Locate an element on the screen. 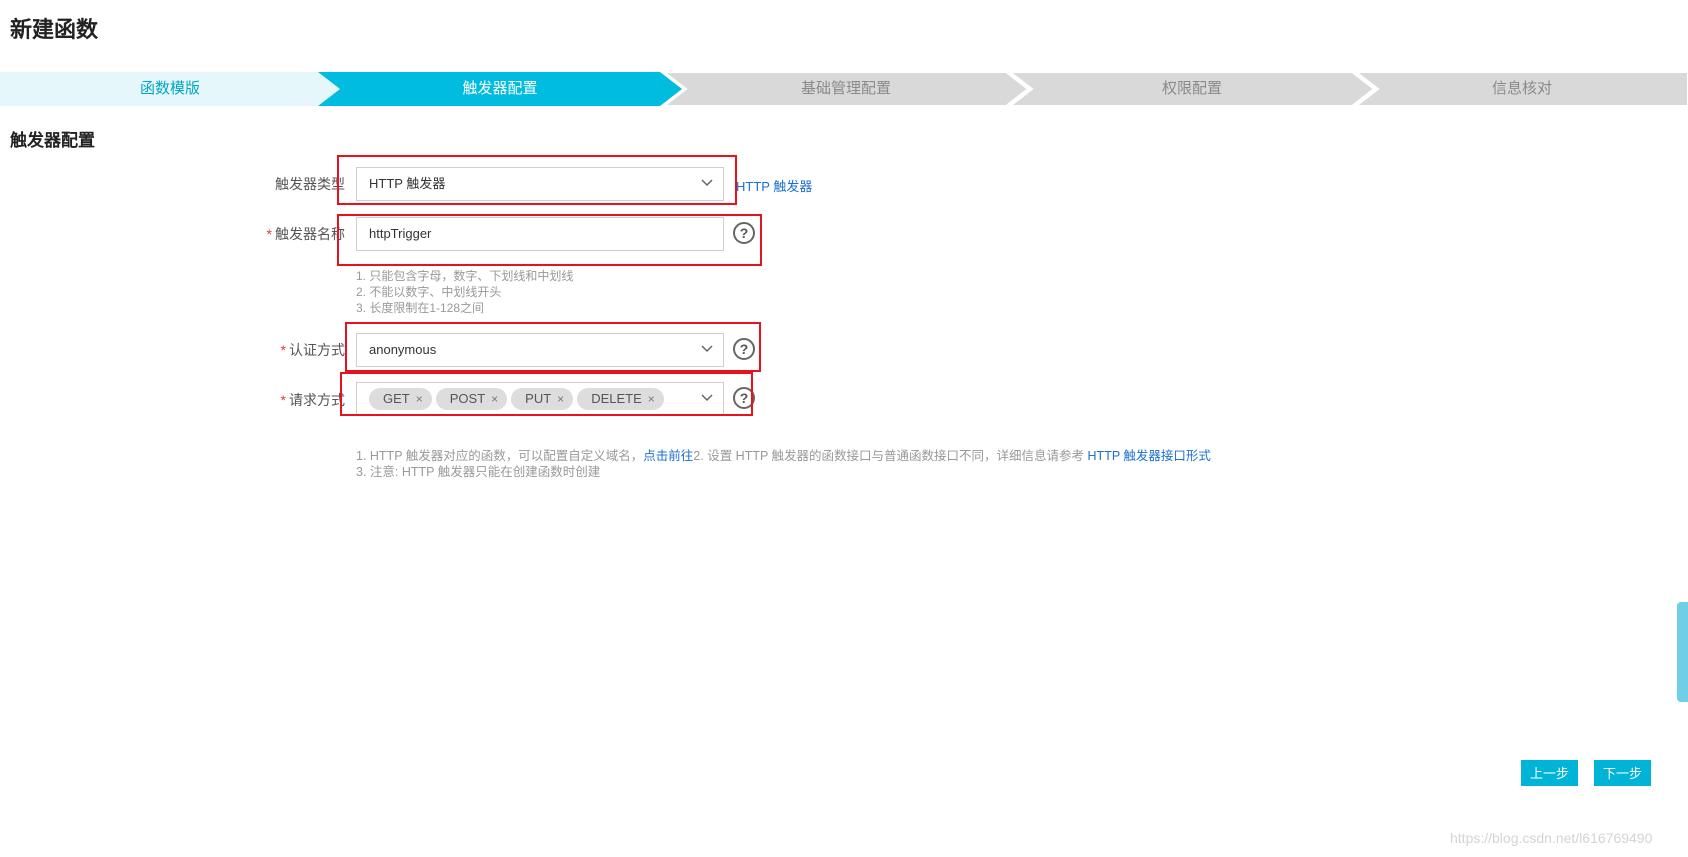 Image resolution: width=1688 pixels, height=857 pixels. methods-label: * 请求方式 is located at coordinates (280, 400).